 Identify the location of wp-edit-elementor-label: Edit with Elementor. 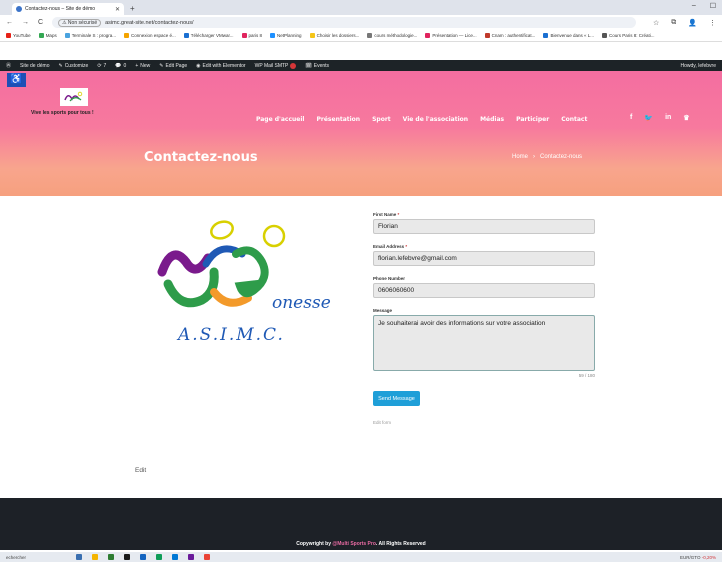
(224, 65).